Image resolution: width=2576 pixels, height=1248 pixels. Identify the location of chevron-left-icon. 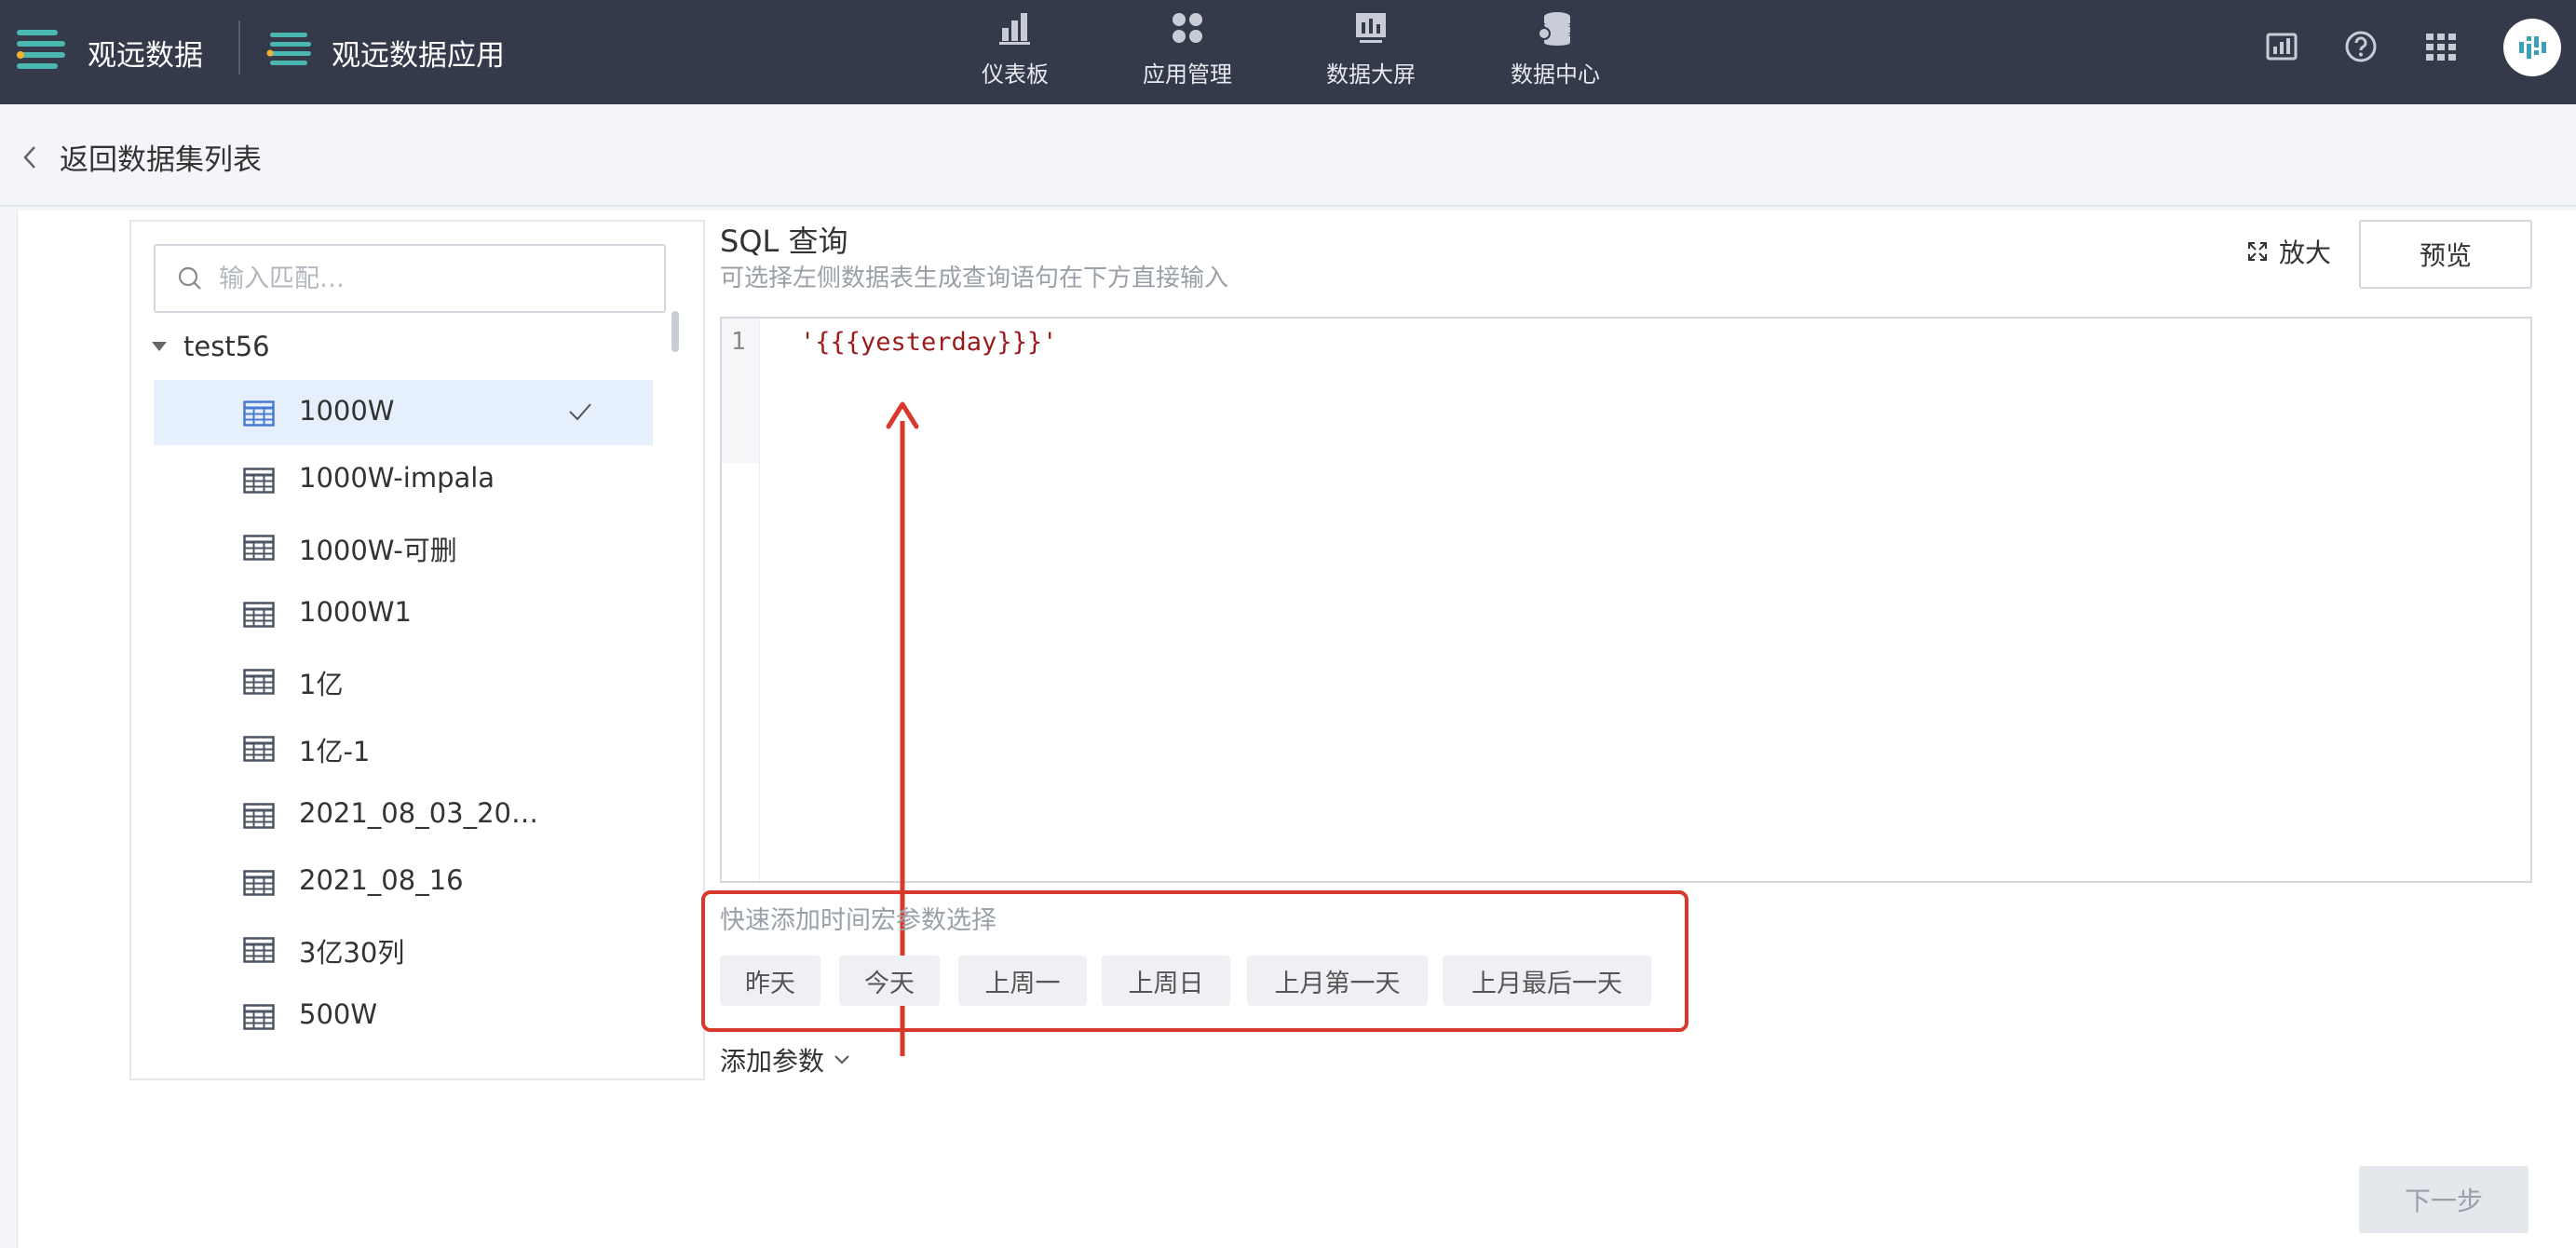
(29, 157).